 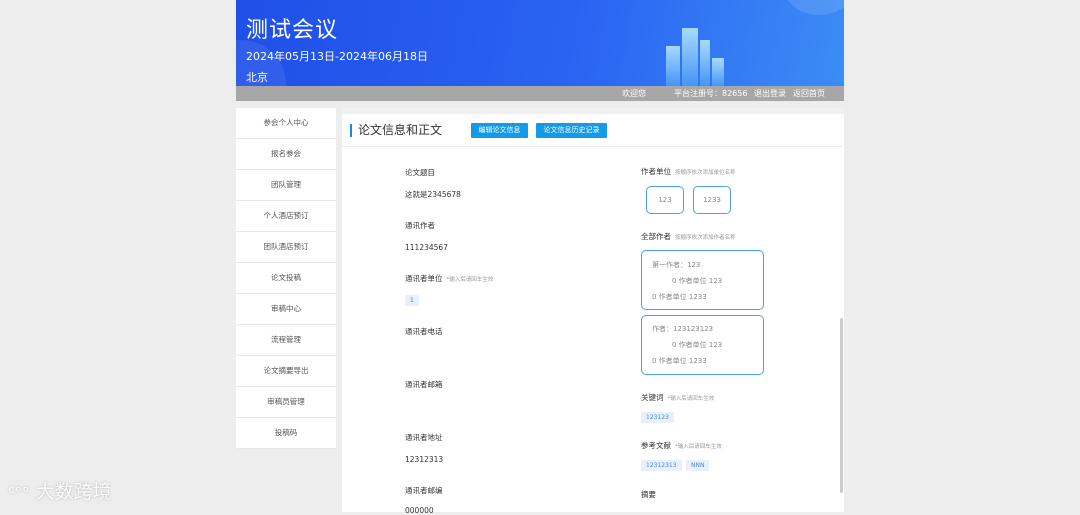 I want to click on registration-number: 平台注册号：82656, so click(x=711, y=93).